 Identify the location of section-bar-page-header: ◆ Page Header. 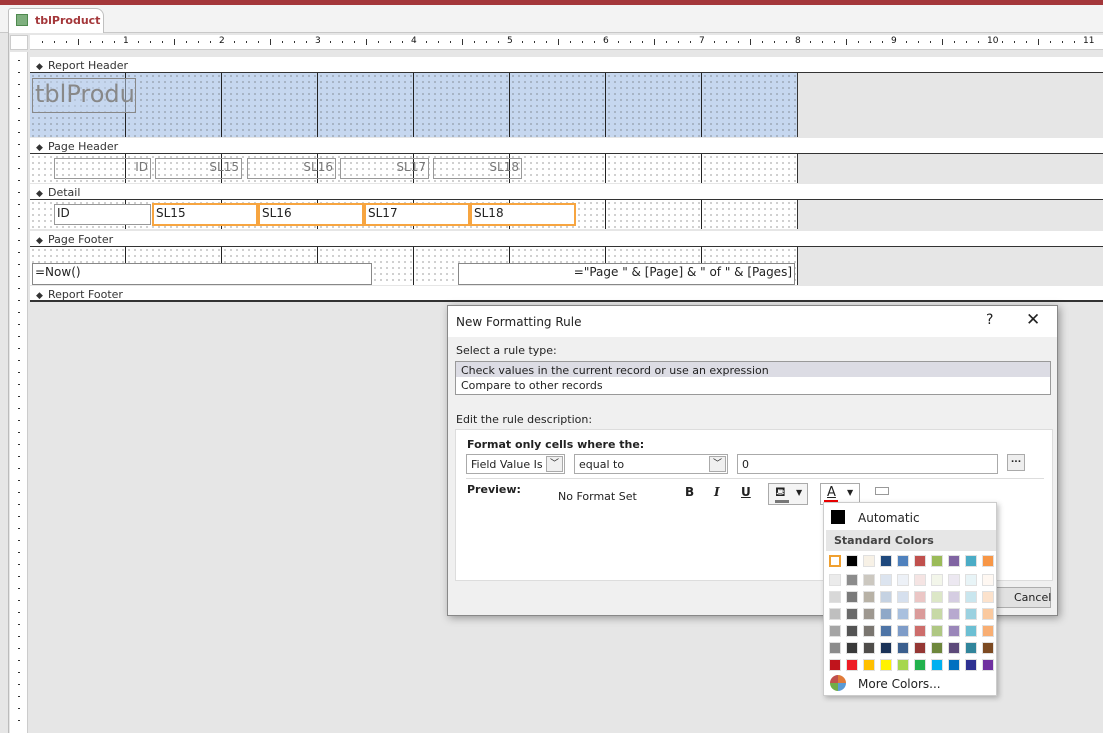
(566, 146).